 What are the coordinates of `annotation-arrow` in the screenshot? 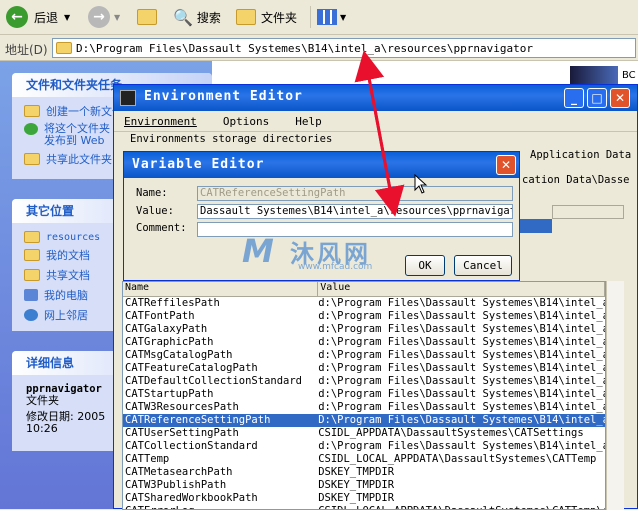 It's located at (379, 133).